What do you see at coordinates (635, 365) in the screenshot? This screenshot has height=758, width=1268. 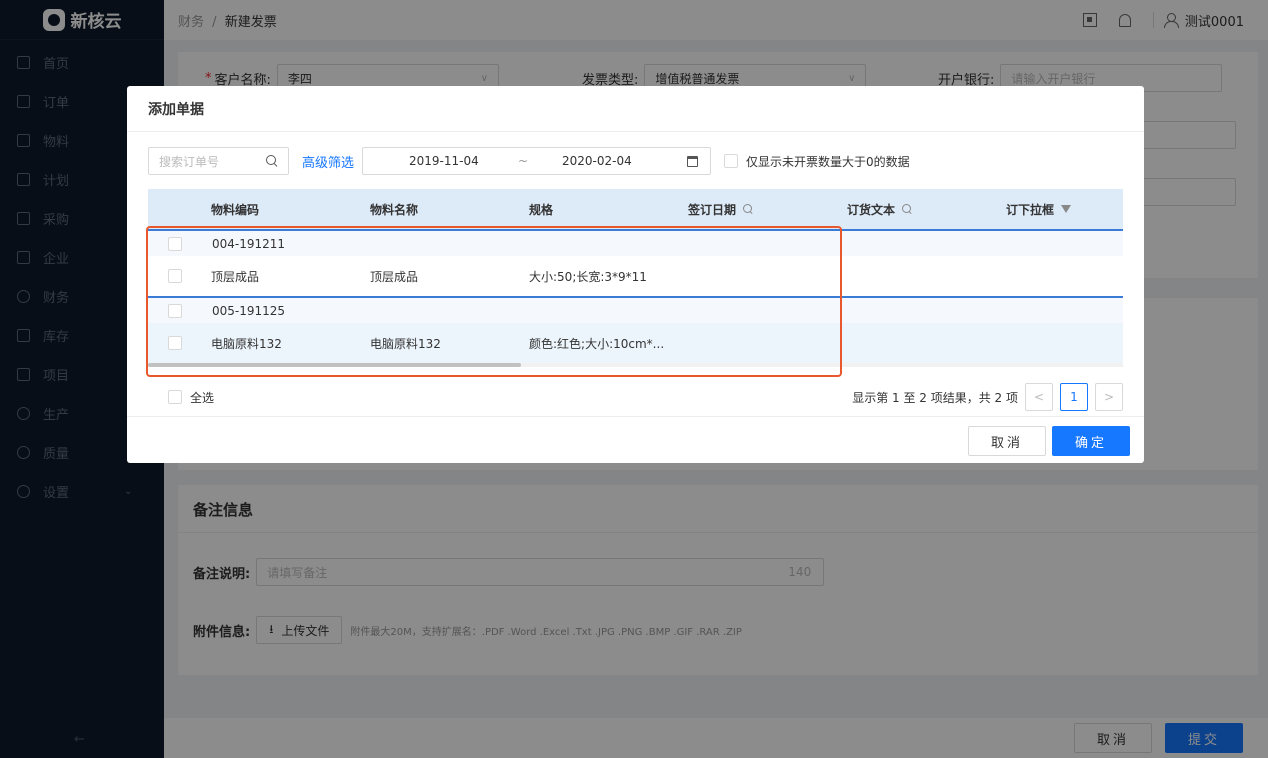 I see `horizontal-scrollbar` at bounding box center [635, 365].